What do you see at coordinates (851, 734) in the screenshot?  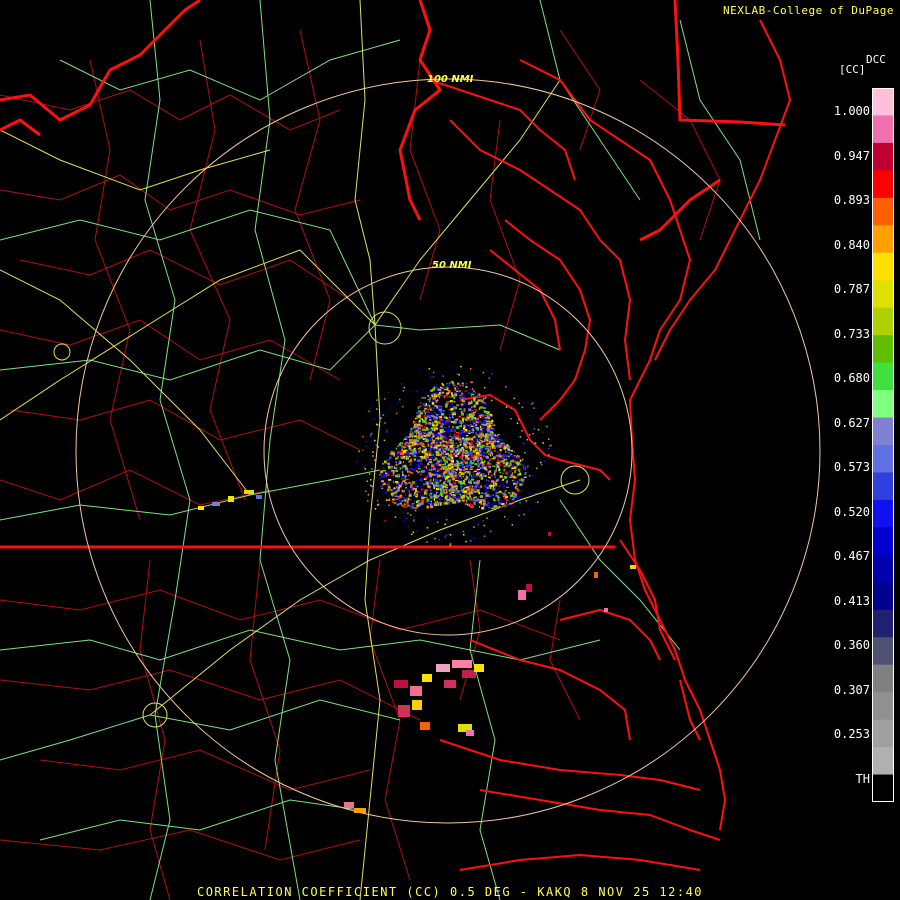 I see `legend-tick-label: 0.253` at bounding box center [851, 734].